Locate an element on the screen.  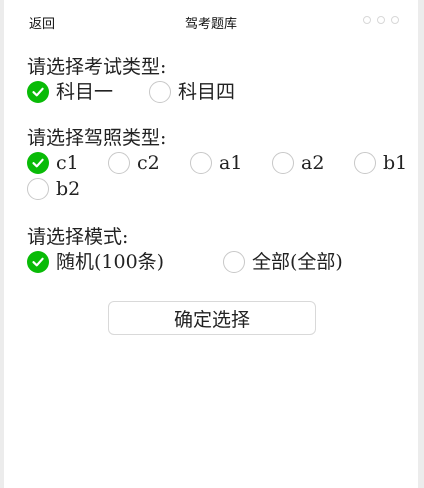
license-option-c1: c1 is located at coordinates (53, 163).